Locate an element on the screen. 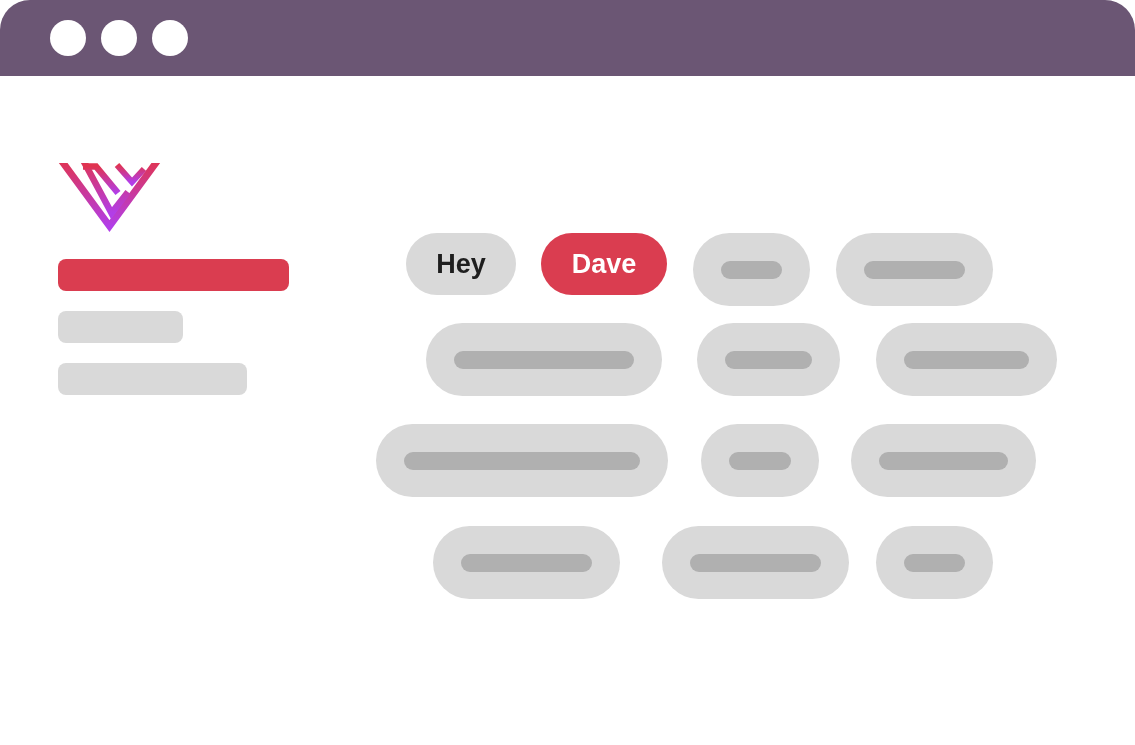 The width and height of the screenshot is (1135, 745). chip: Hey is located at coordinates (461, 264).